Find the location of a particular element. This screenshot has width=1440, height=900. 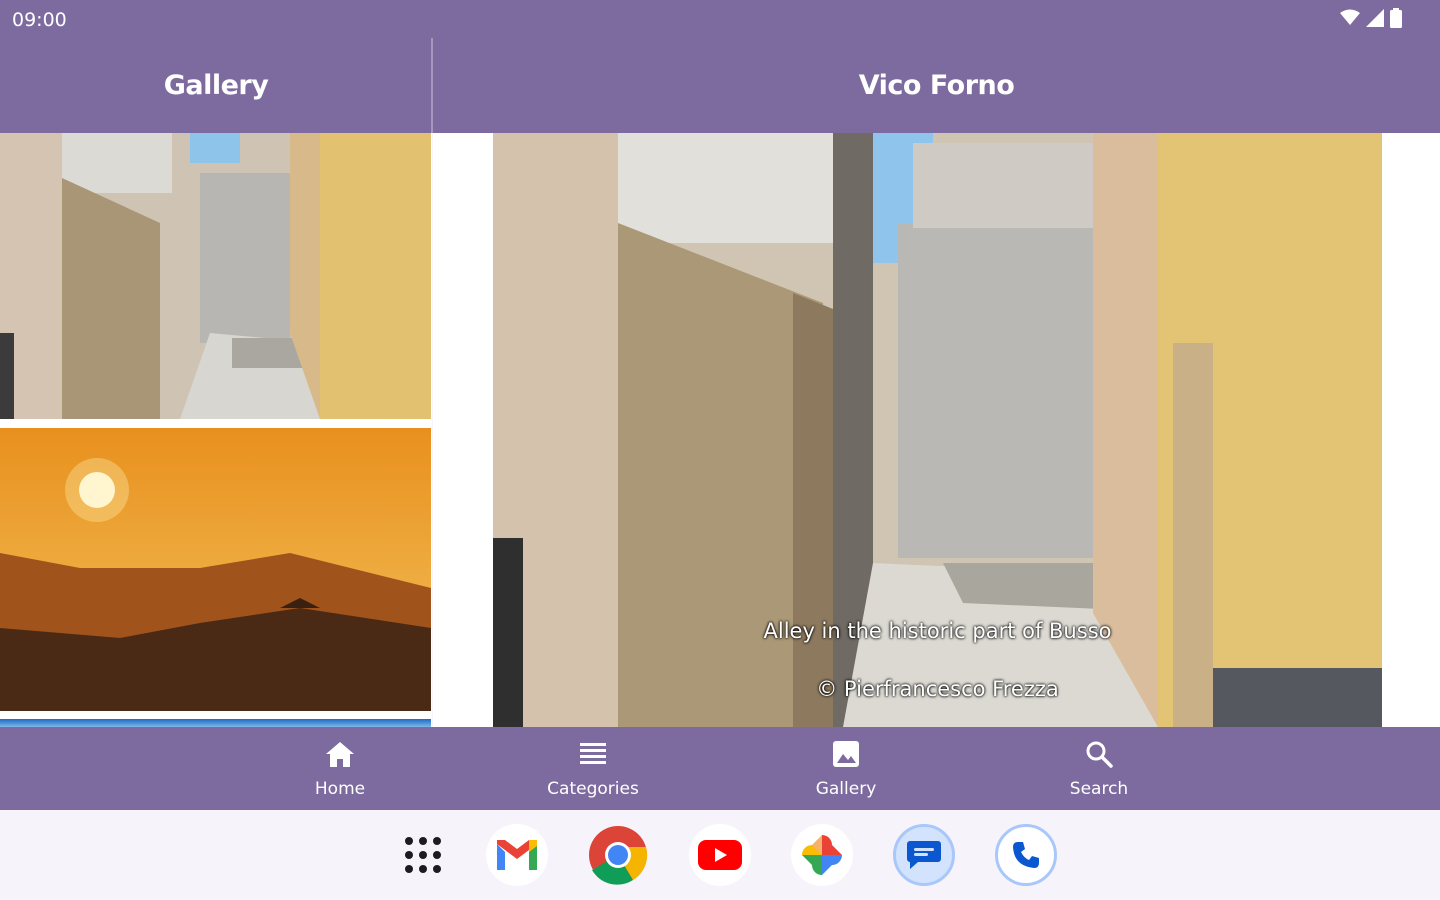

photos-app is located at coordinates (822, 855).